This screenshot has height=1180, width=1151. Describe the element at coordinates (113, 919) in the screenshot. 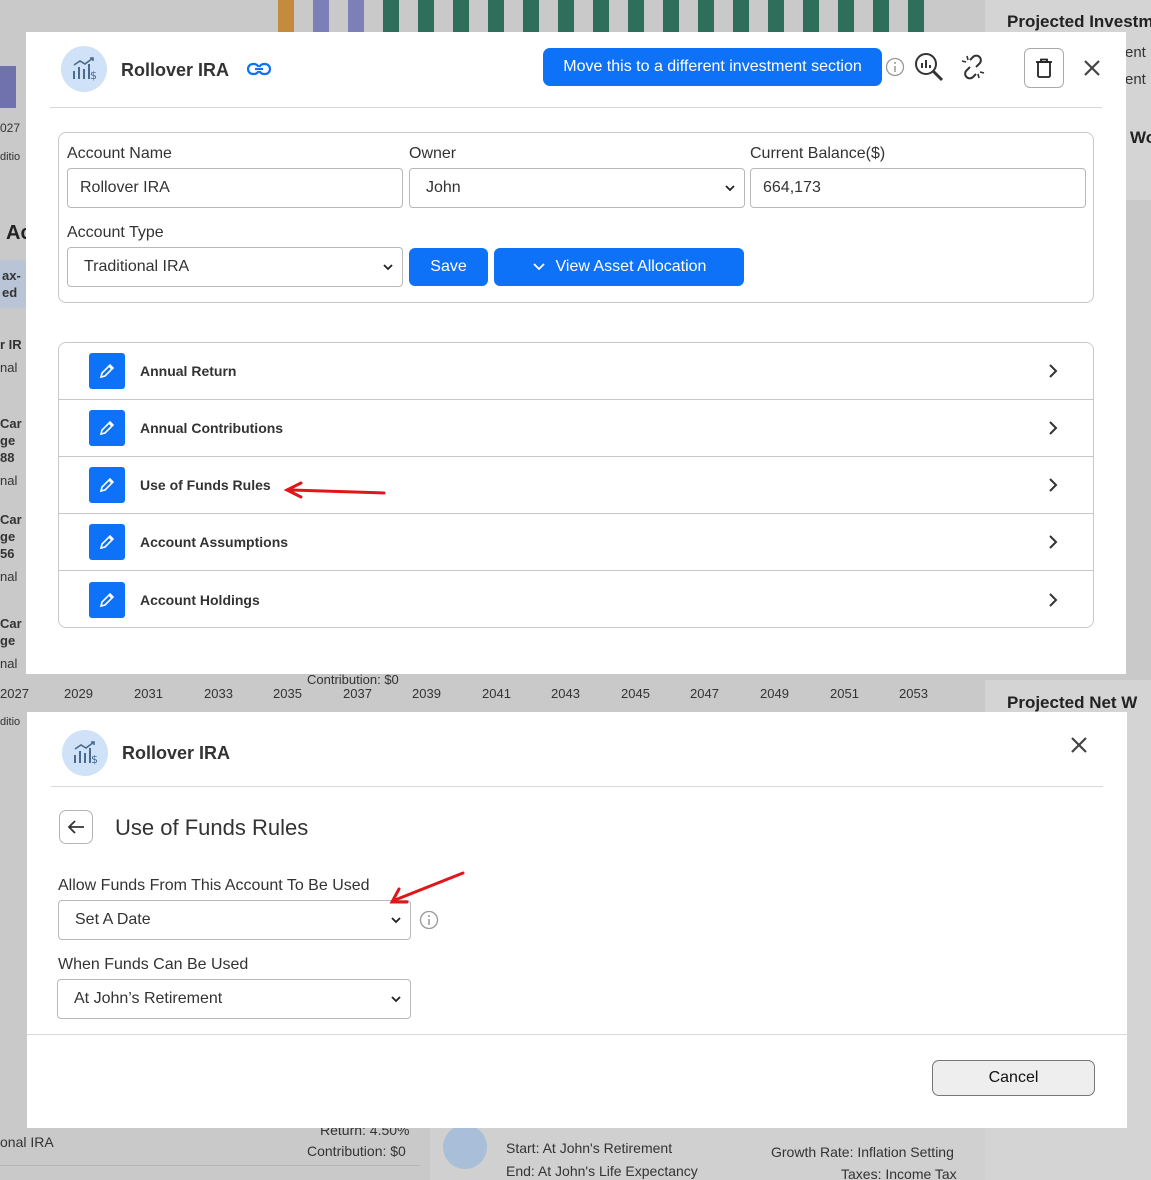

I see `allow-funds-value: Set A Date` at that location.